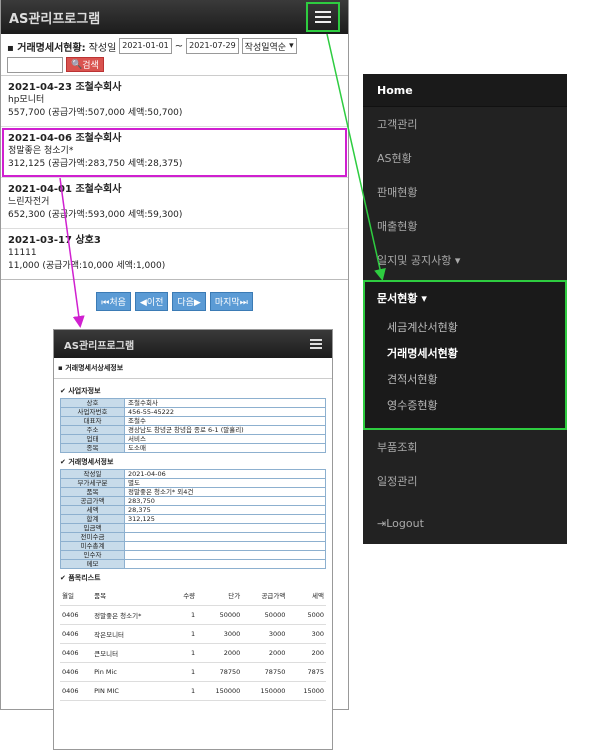 The height and width of the screenshot is (750, 600). I want to click on detail-page-title: ▪ 거래명세서상세정보, so click(193, 368).